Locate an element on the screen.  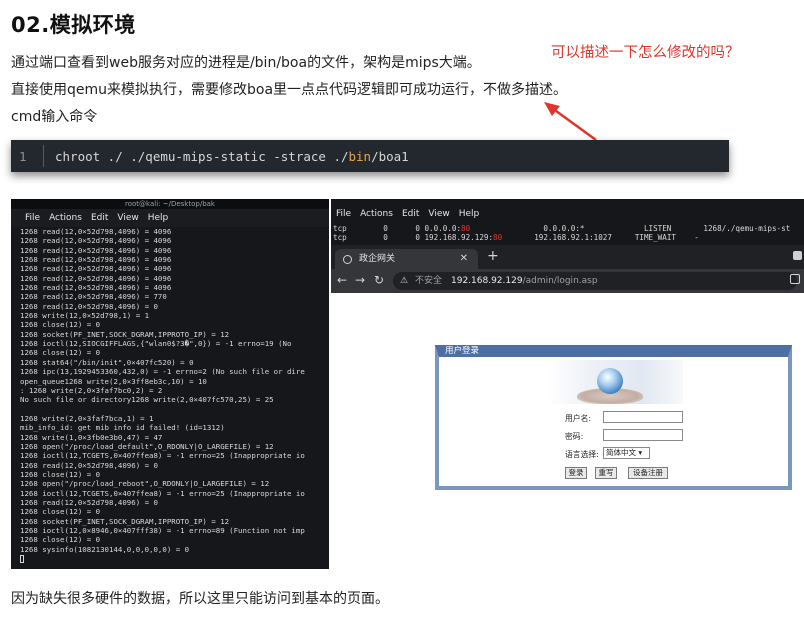
warning-icon: ⚠ is located at coordinates (404, 281).